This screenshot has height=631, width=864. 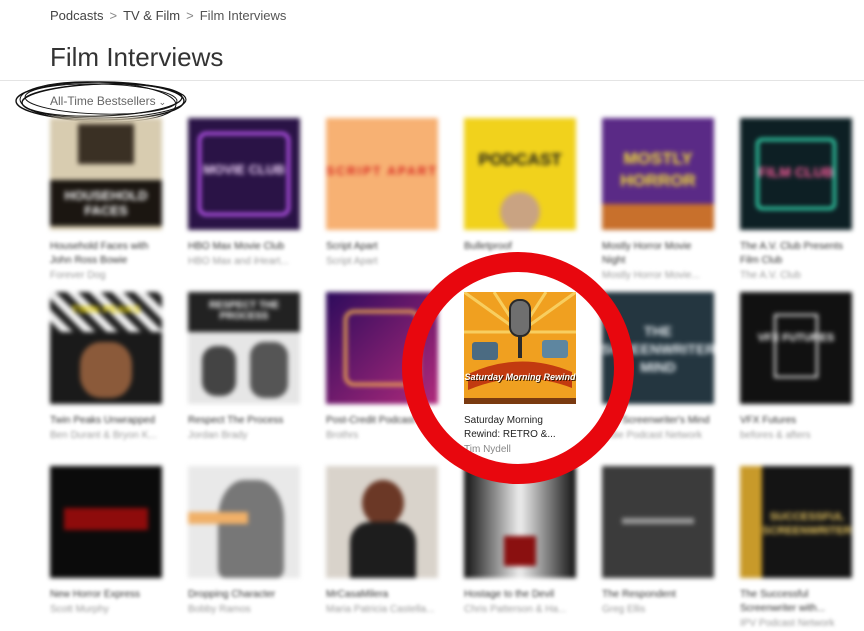 I want to click on podcast-name: The Respondent, so click(x=658, y=595).